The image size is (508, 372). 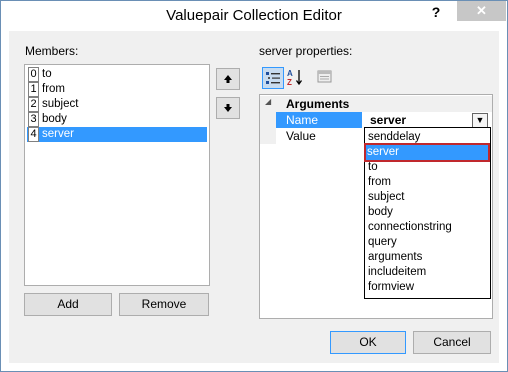 I want to click on member-label: server, so click(x=58, y=134).